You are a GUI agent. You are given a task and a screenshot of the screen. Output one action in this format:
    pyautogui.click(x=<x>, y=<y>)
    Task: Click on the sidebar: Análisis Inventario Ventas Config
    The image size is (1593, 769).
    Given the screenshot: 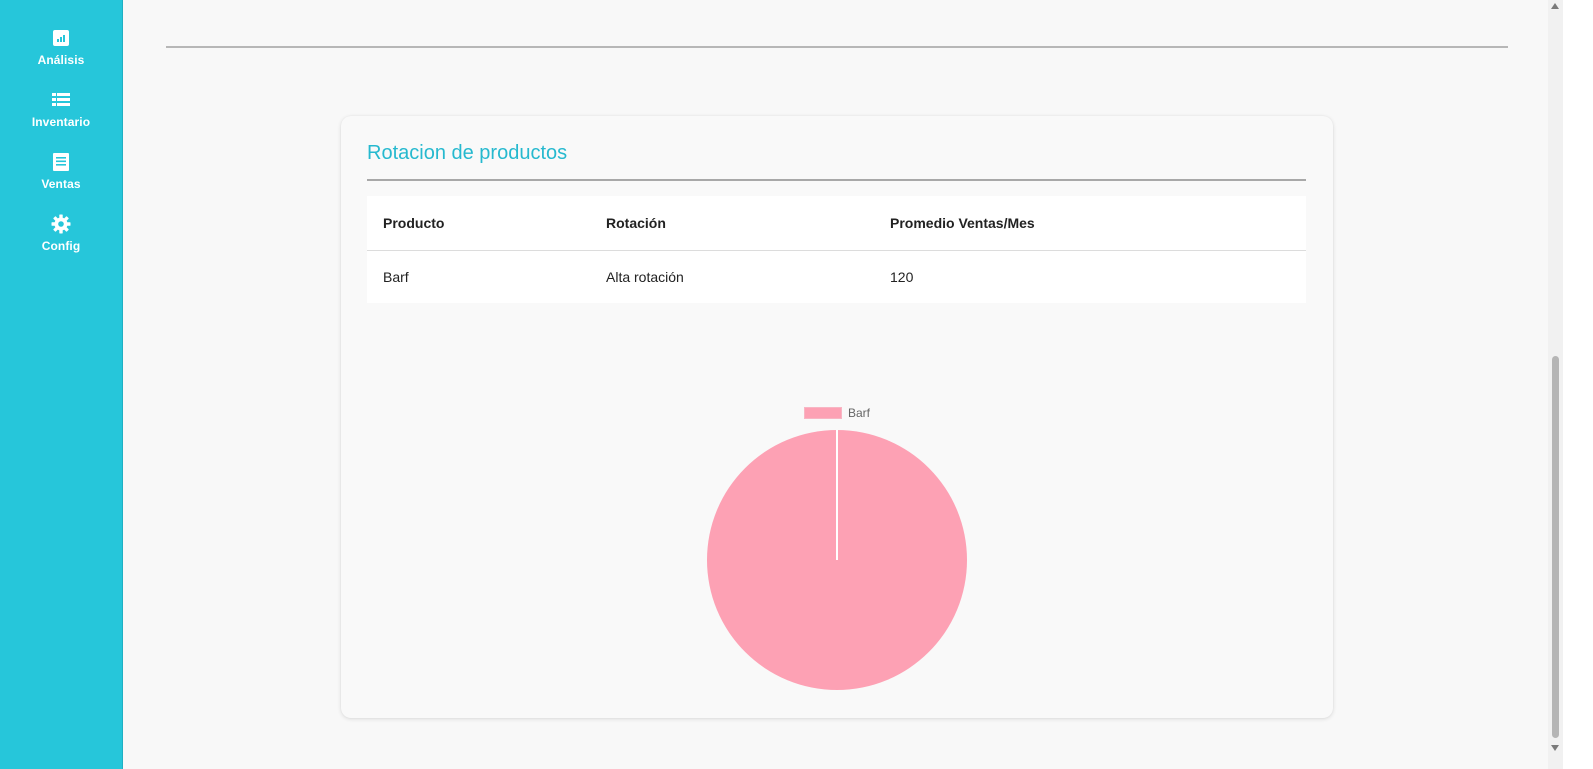 What is the action you would take?
    pyautogui.click(x=61, y=384)
    